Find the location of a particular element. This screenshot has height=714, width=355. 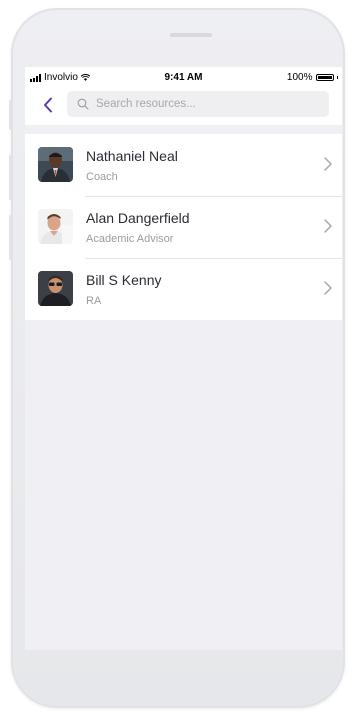

search-bar is located at coordinates (198, 104).